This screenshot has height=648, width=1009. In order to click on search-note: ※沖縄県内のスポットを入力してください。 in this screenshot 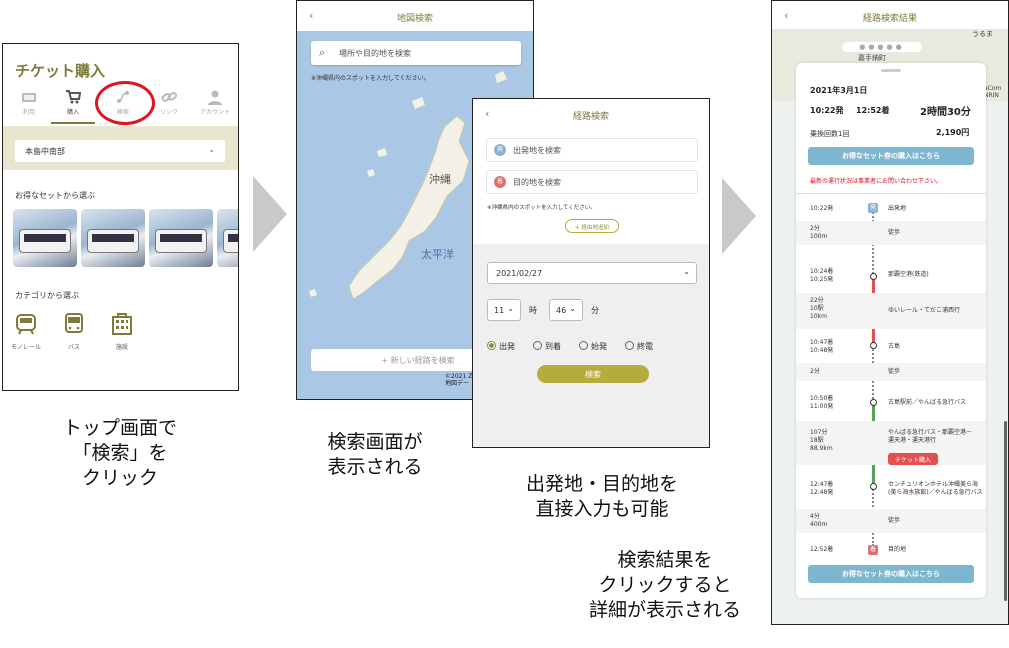, I will do `click(370, 78)`.